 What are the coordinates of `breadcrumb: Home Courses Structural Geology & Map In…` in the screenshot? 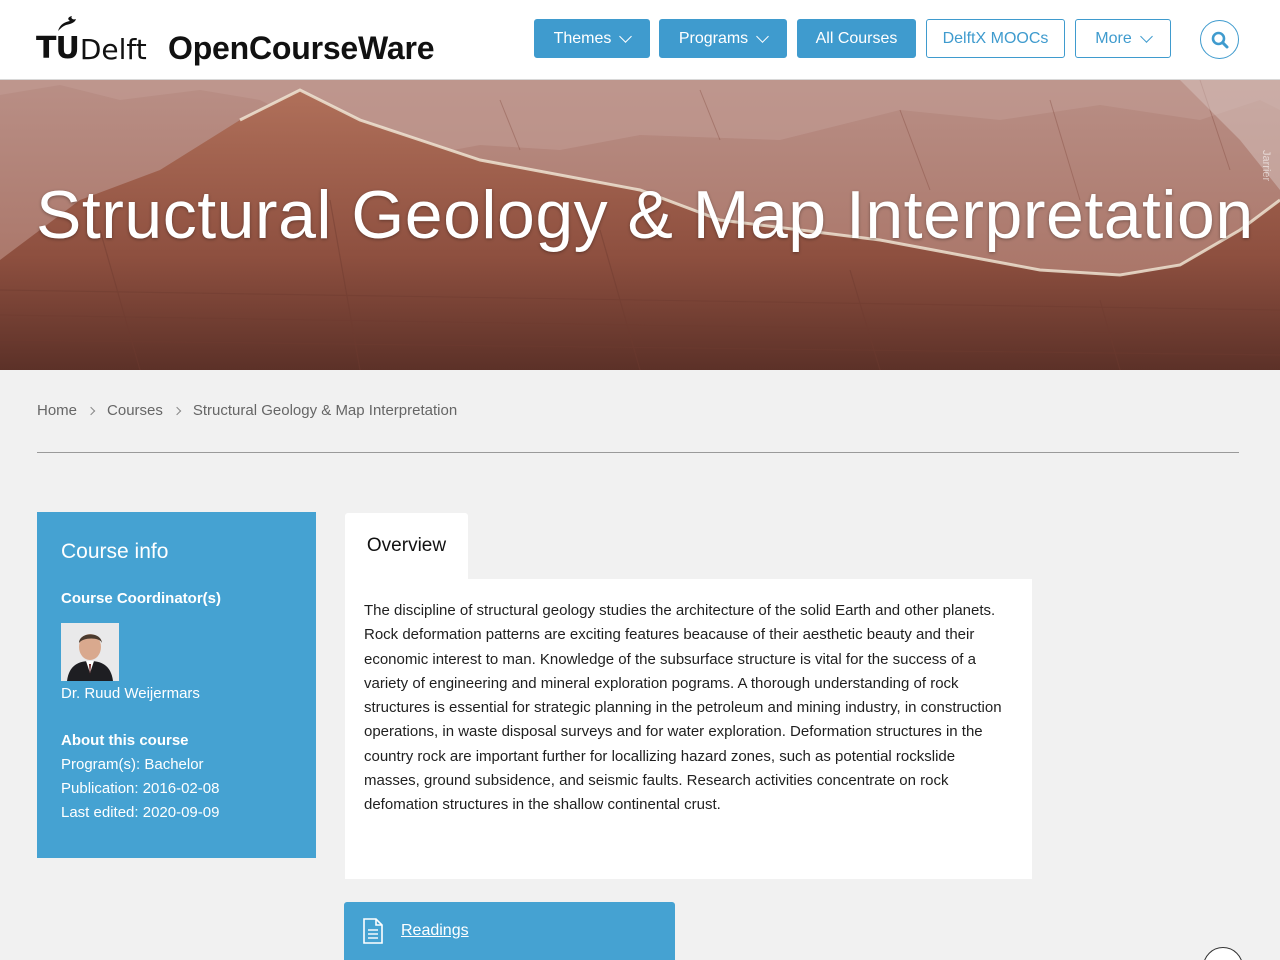 It's located at (247, 410).